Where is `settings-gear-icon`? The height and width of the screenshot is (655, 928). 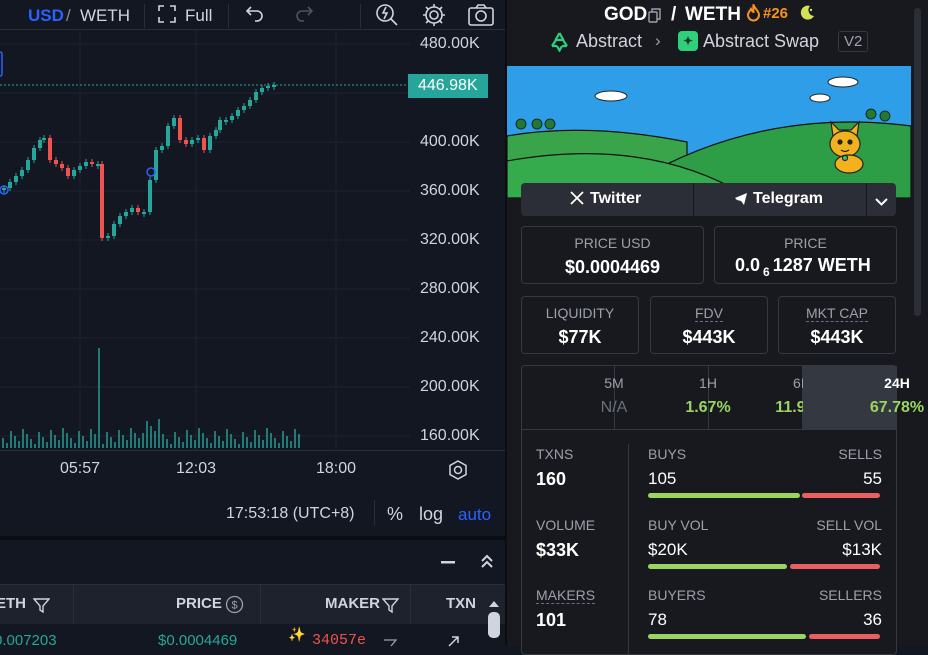 settings-gear-icon is located at coordinates (434, 17).